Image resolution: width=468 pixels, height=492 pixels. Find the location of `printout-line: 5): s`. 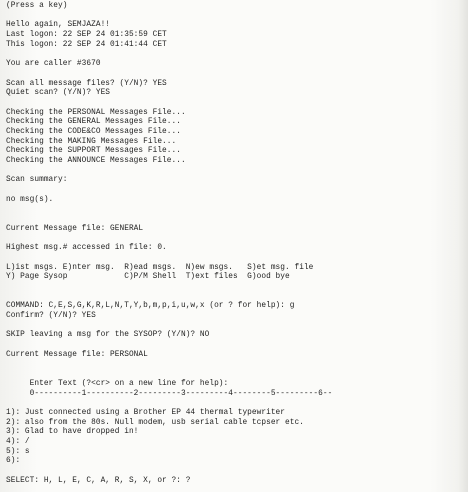

printout-line: 5): s is located at coordinates (18, 451).